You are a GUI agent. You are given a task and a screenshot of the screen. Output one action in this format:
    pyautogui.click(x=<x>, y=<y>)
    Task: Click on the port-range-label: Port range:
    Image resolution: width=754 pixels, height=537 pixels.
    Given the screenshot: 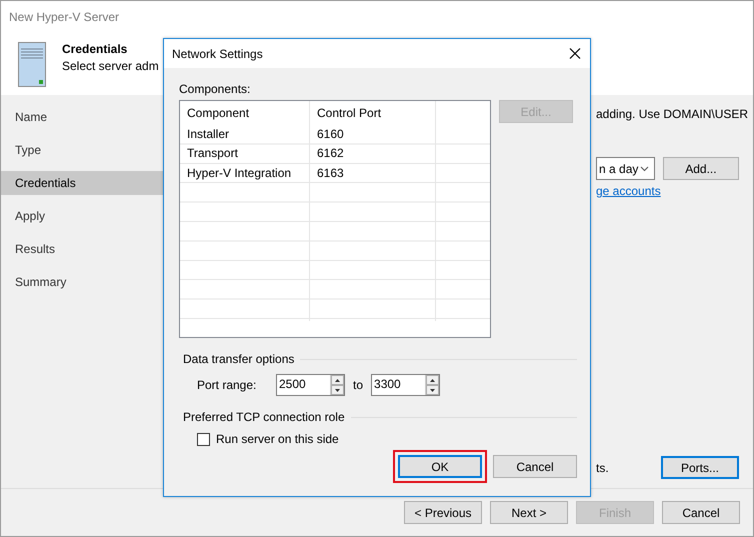 What is the action you would take?
    pyautogui.click(x=227, y=385)
    